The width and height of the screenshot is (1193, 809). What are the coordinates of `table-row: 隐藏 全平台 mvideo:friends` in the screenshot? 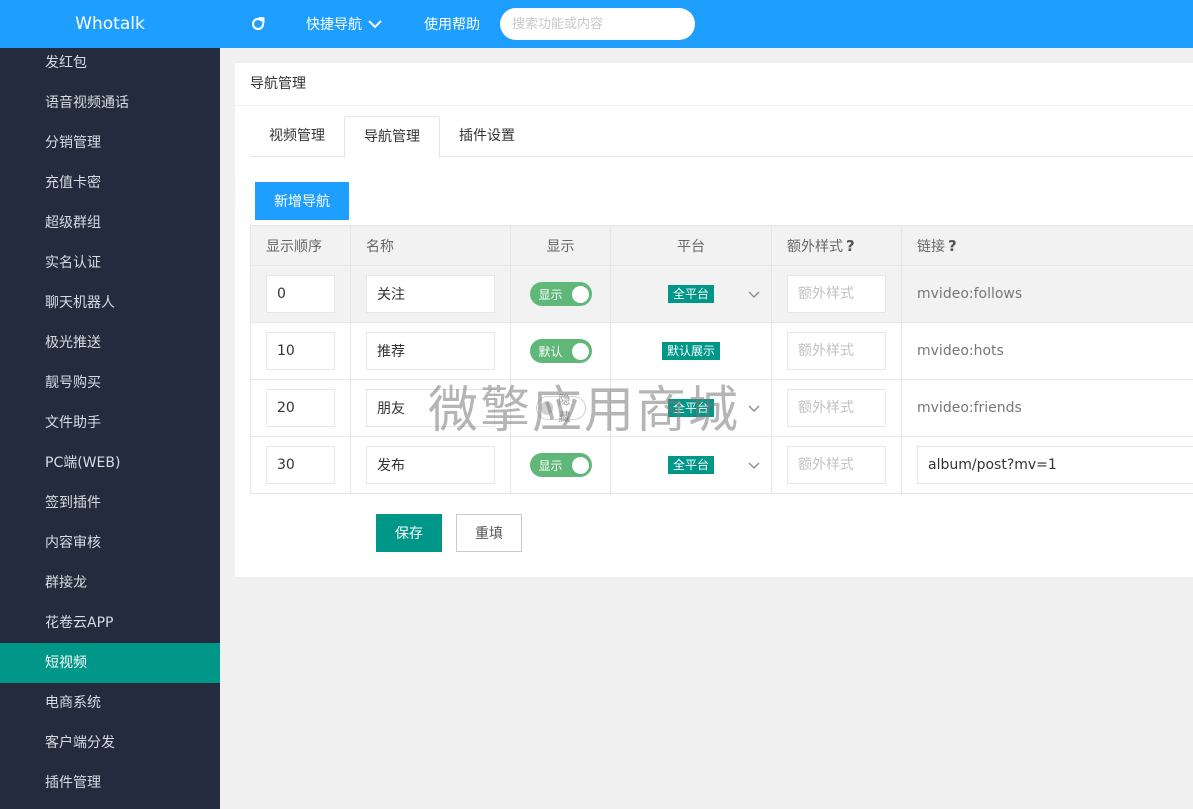 It's located at (721, 408).